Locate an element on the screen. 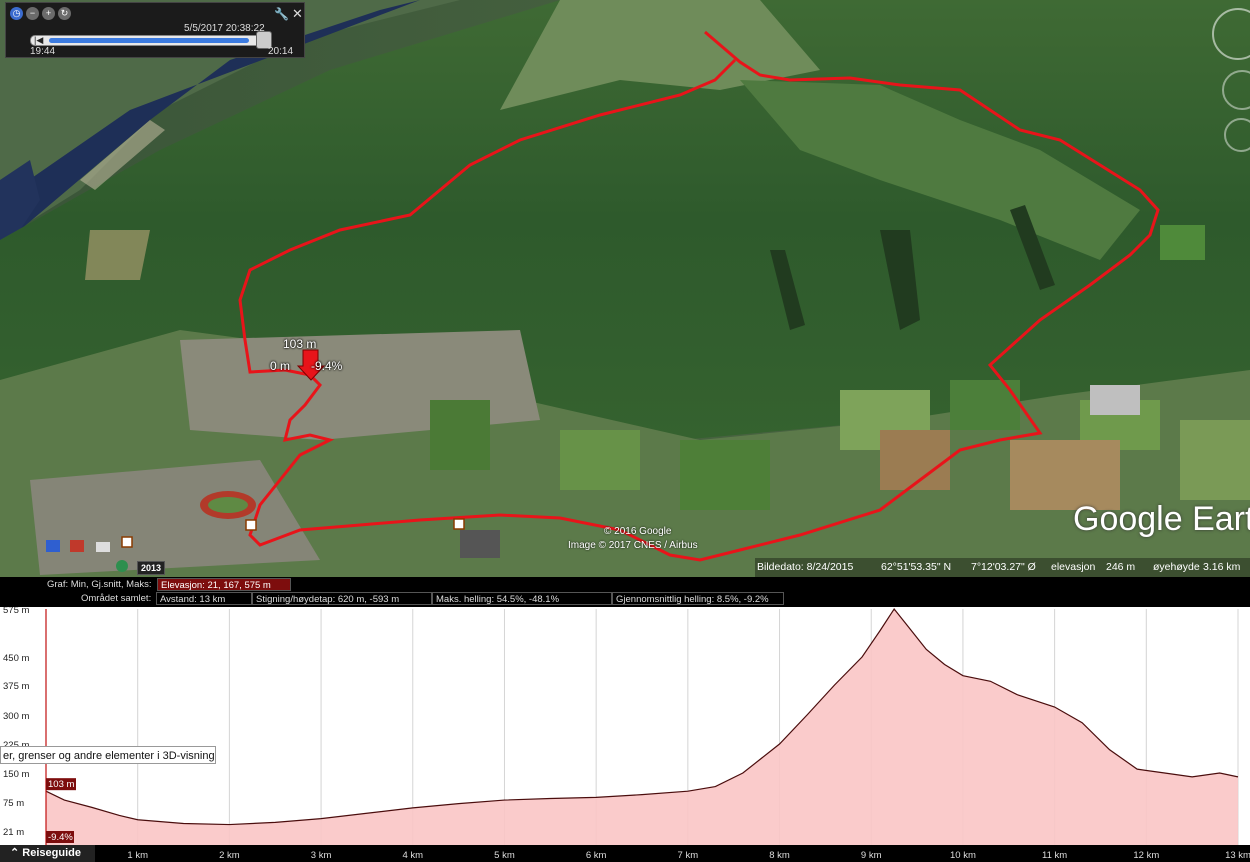 This screenshot has height=862, width=1250. copyright-google: © 2016 Google is located at coordinates (638, 531).